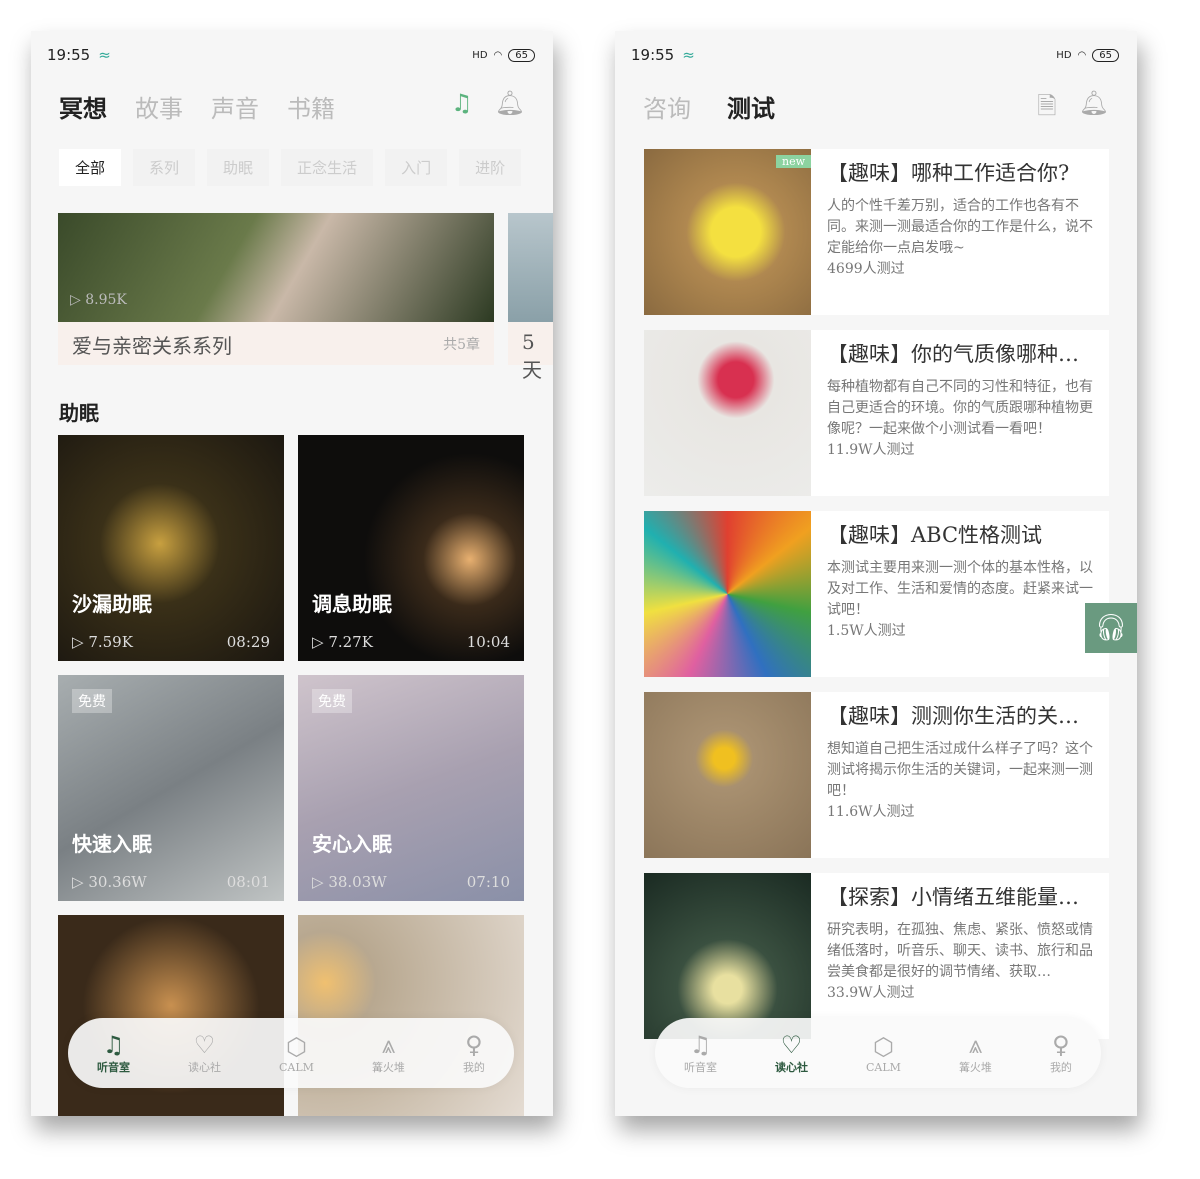  Describe the element at coordinates (90, 167) in the screenshot. I see `chip-all: 全部` at that location.